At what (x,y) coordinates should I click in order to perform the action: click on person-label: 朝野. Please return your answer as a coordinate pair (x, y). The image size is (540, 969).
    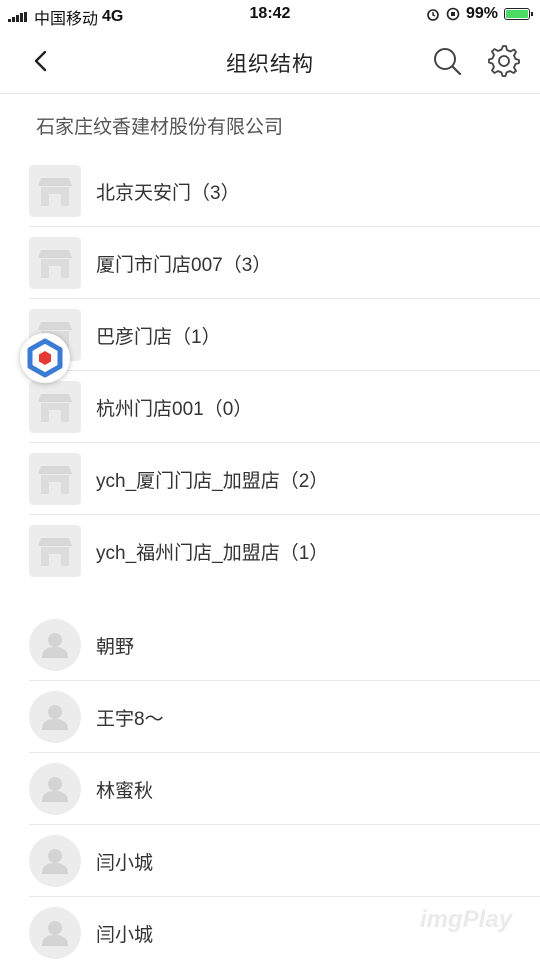
    Looking at the image, I should click on (115, 647).